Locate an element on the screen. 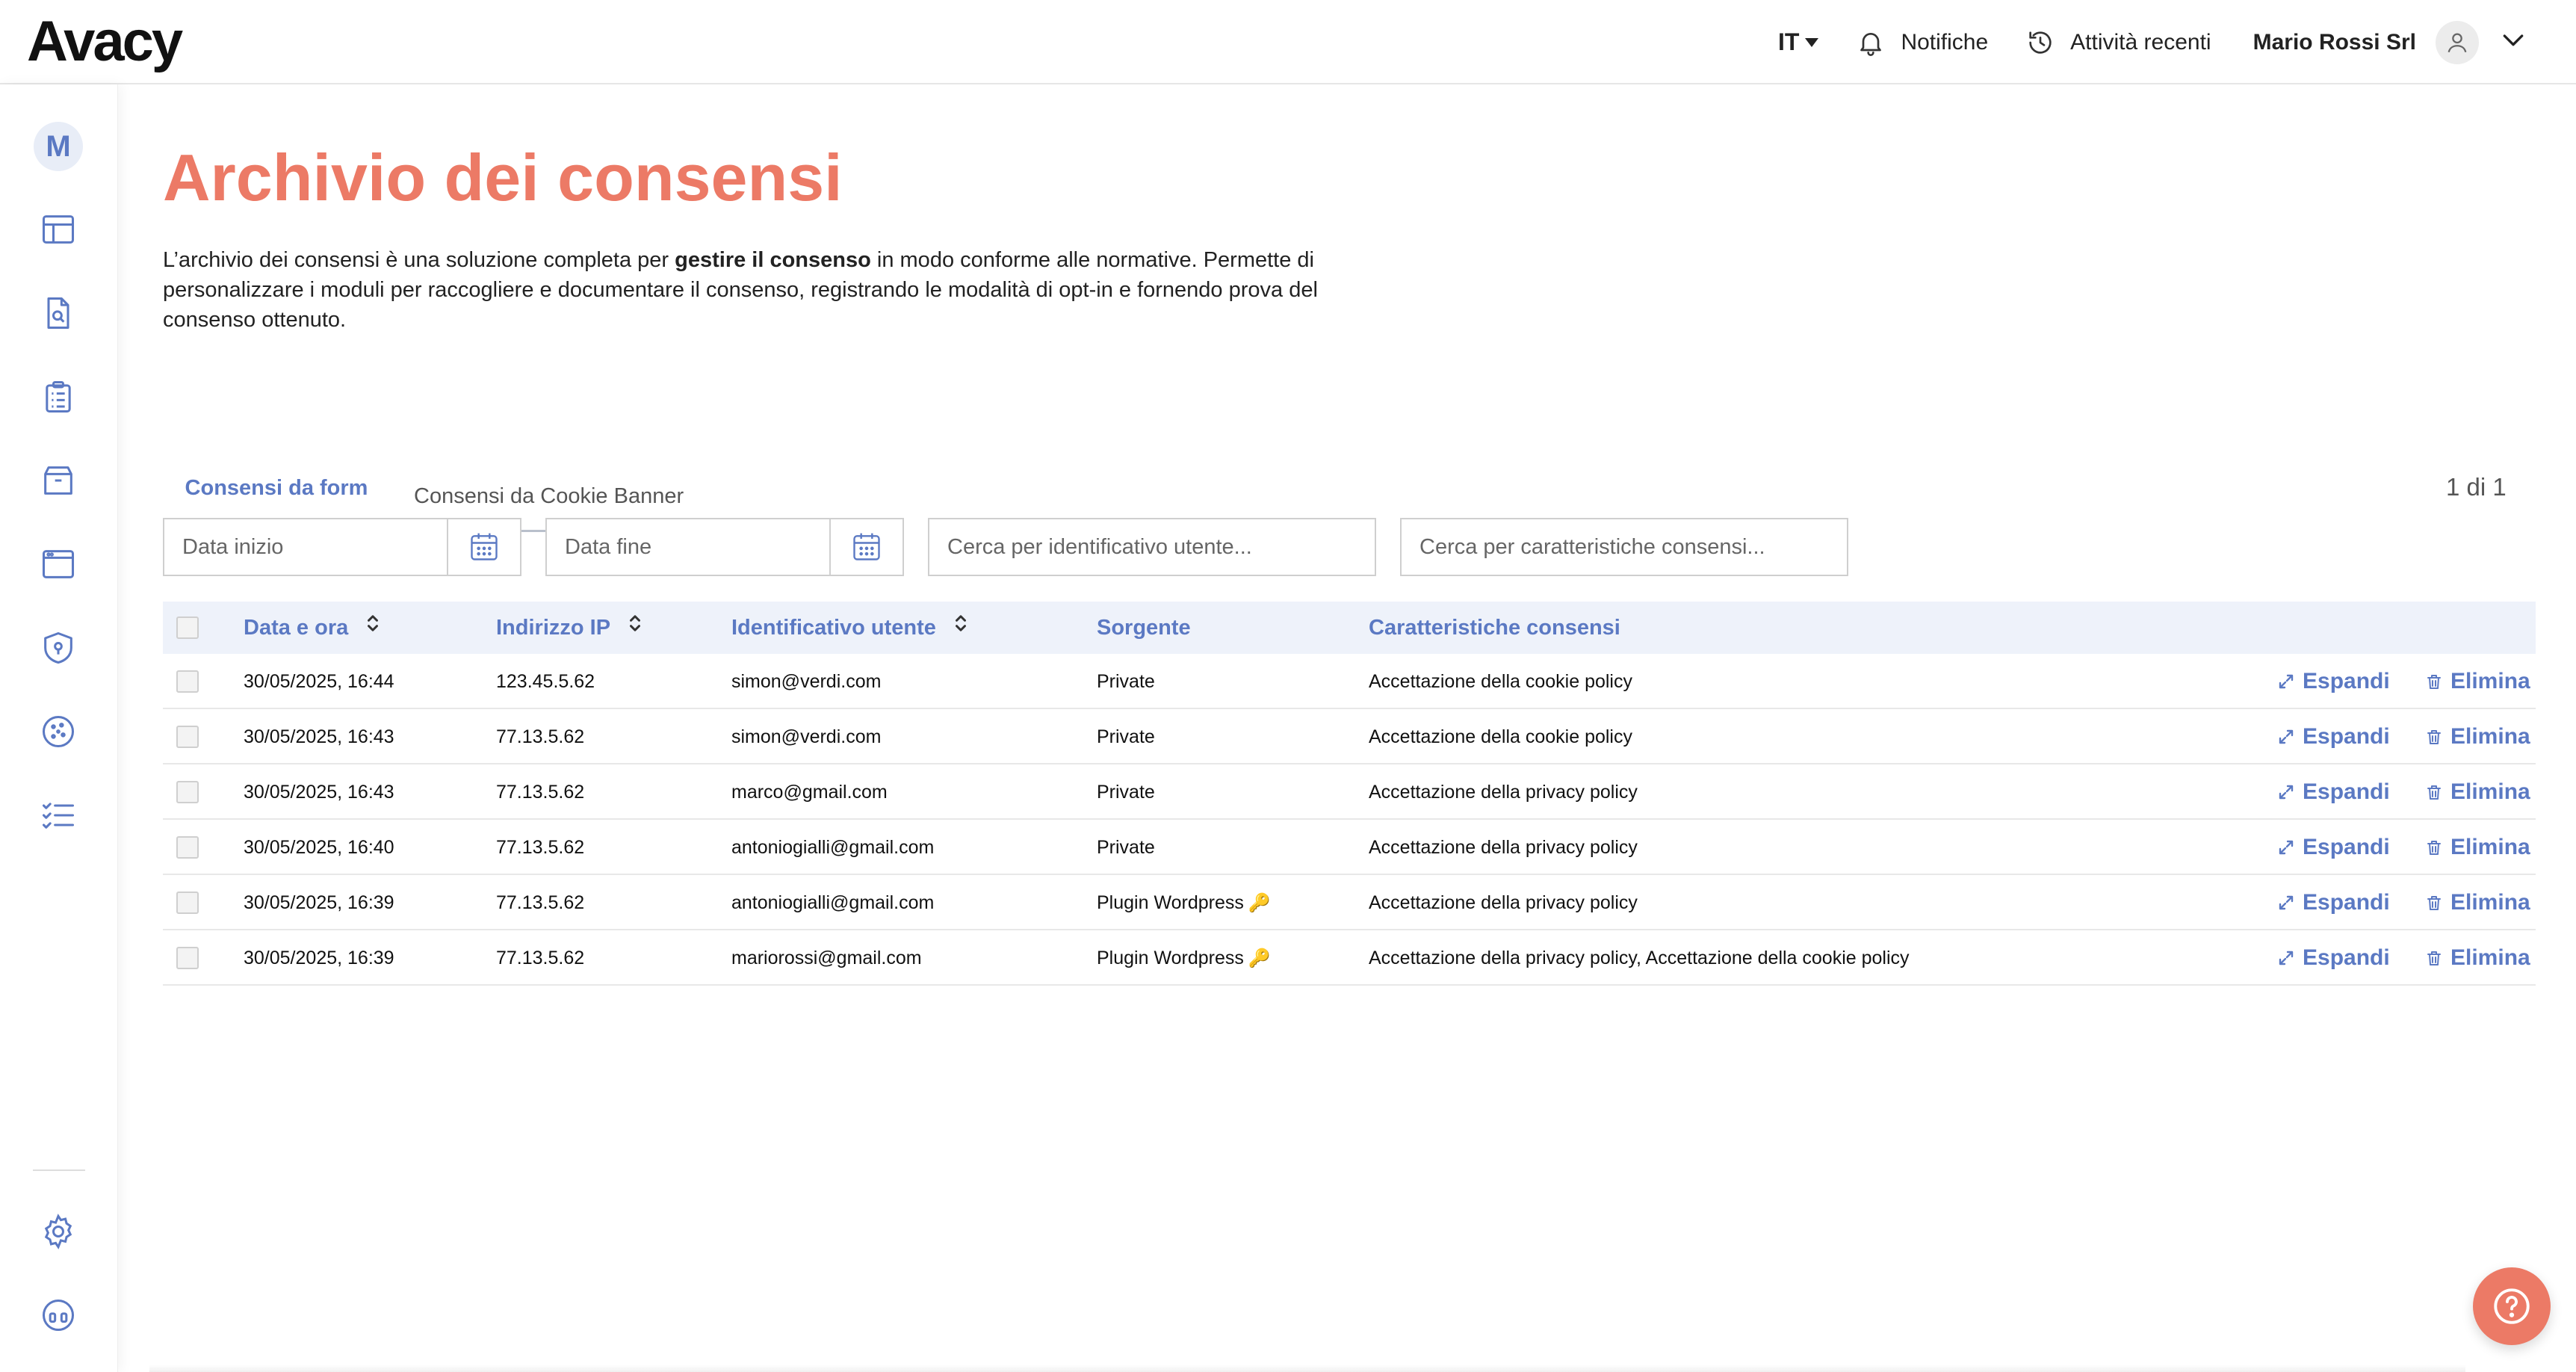  checklist-icon is located at coordinates (58, 816).